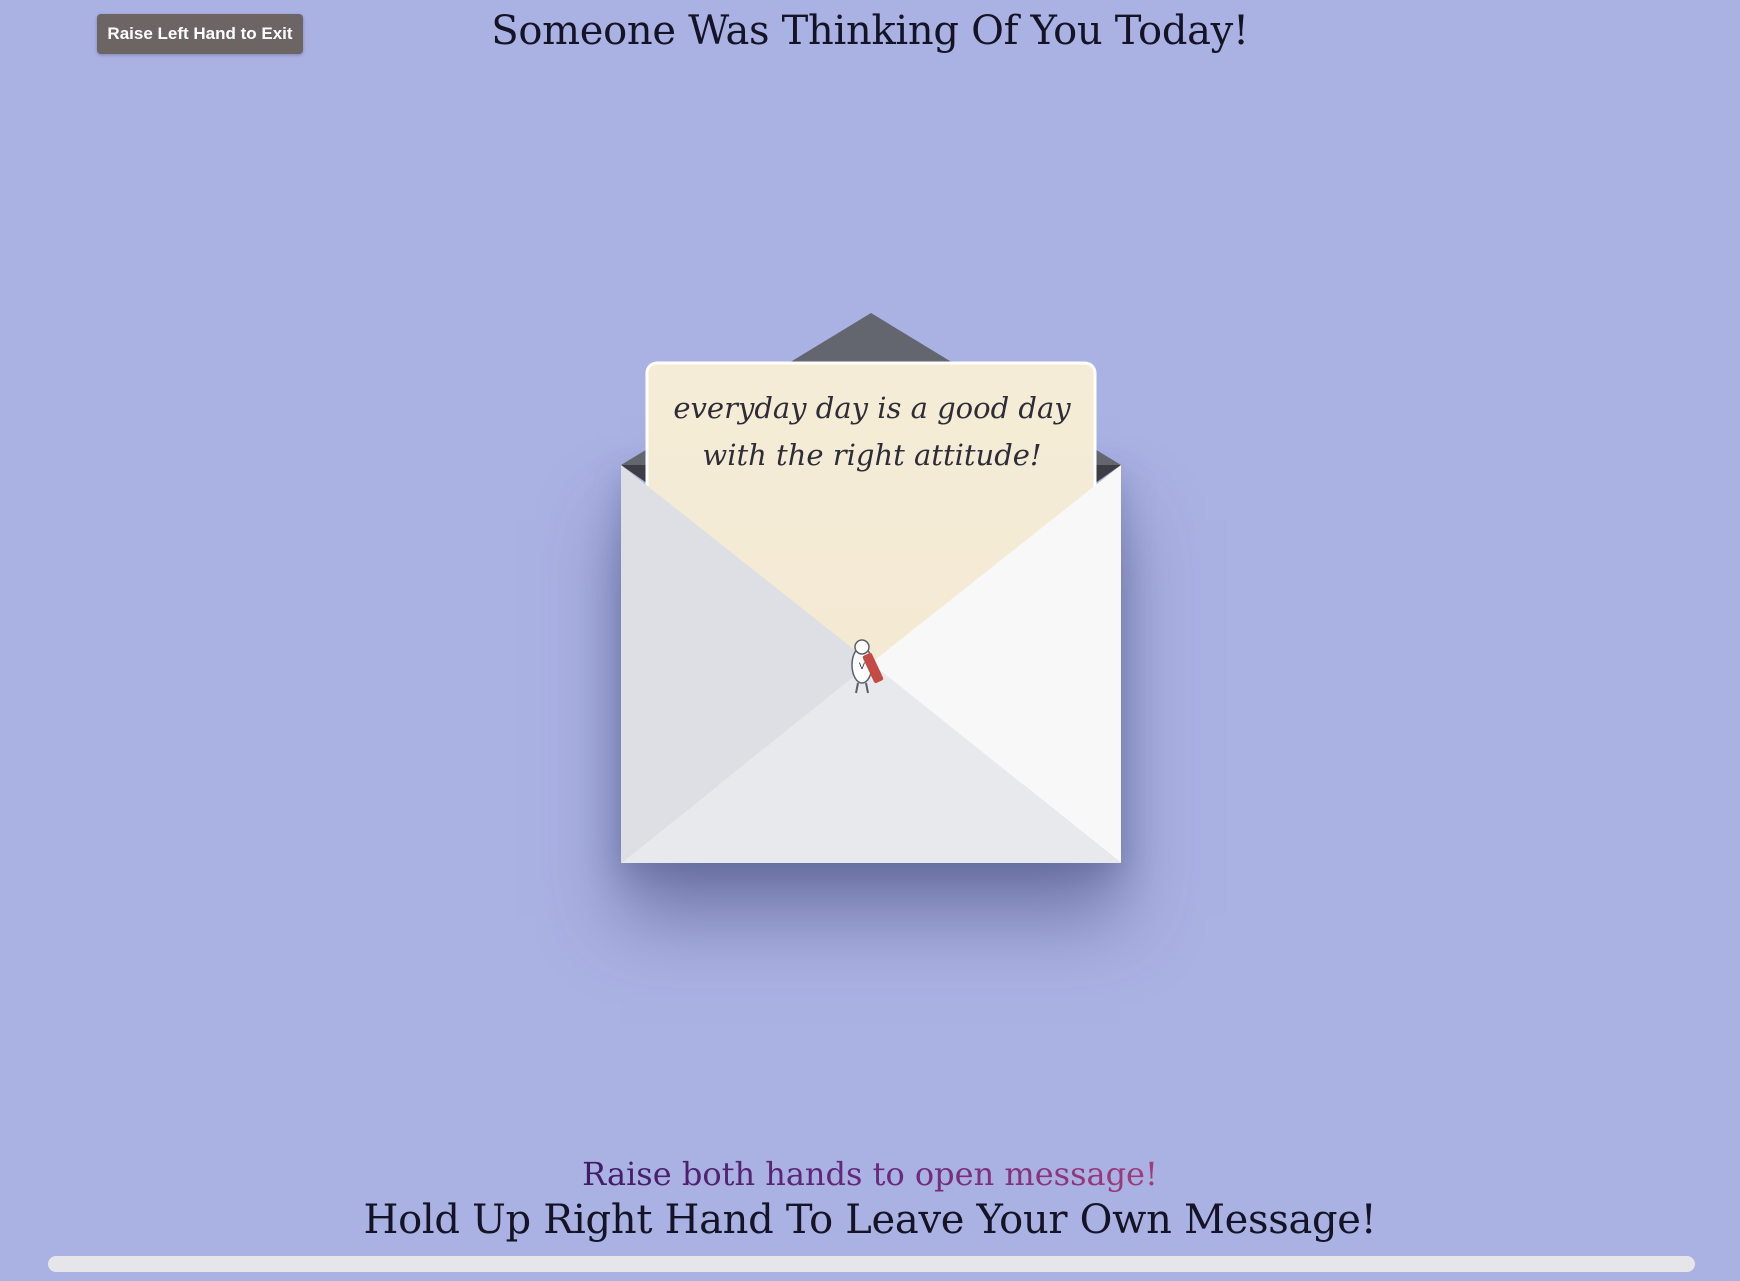 This screenshot has width=1740, height=1281. I want to click on open-prompt-text: Raise both hands to open message!, so click(870, 1174).